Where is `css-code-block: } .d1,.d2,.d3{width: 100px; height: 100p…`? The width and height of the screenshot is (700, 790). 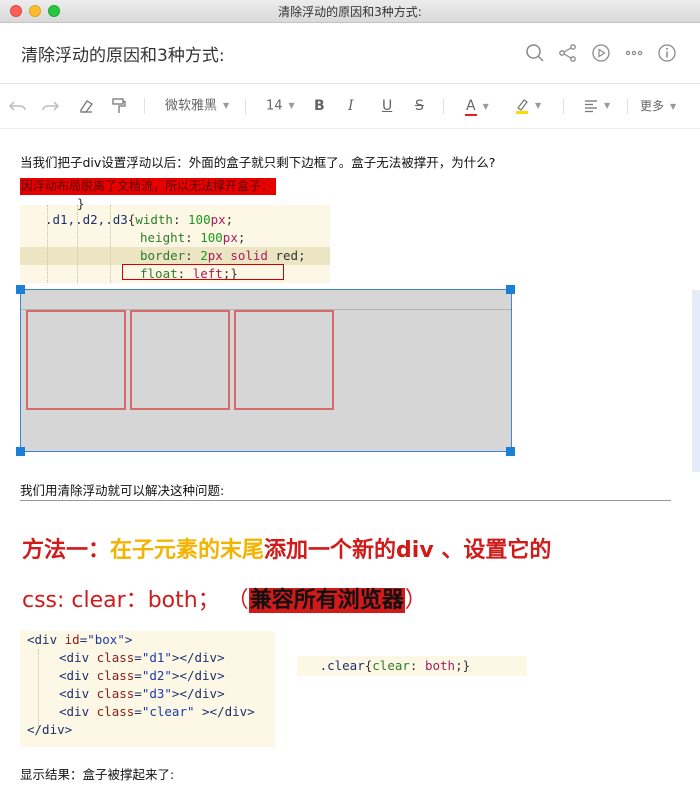 css-code-block: } .d1,.d2,.d3{width: 100px; height: 100p… is located at coordinates (175, 239).